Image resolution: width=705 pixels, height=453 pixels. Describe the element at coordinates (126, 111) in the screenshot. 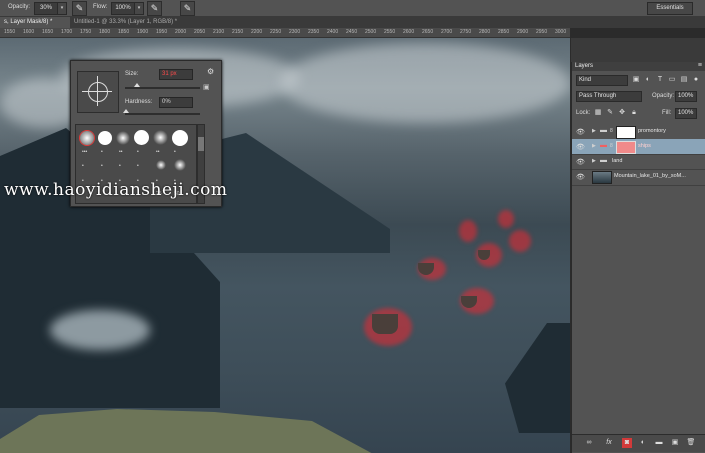

I see `hardness-slider-knob` at that location.